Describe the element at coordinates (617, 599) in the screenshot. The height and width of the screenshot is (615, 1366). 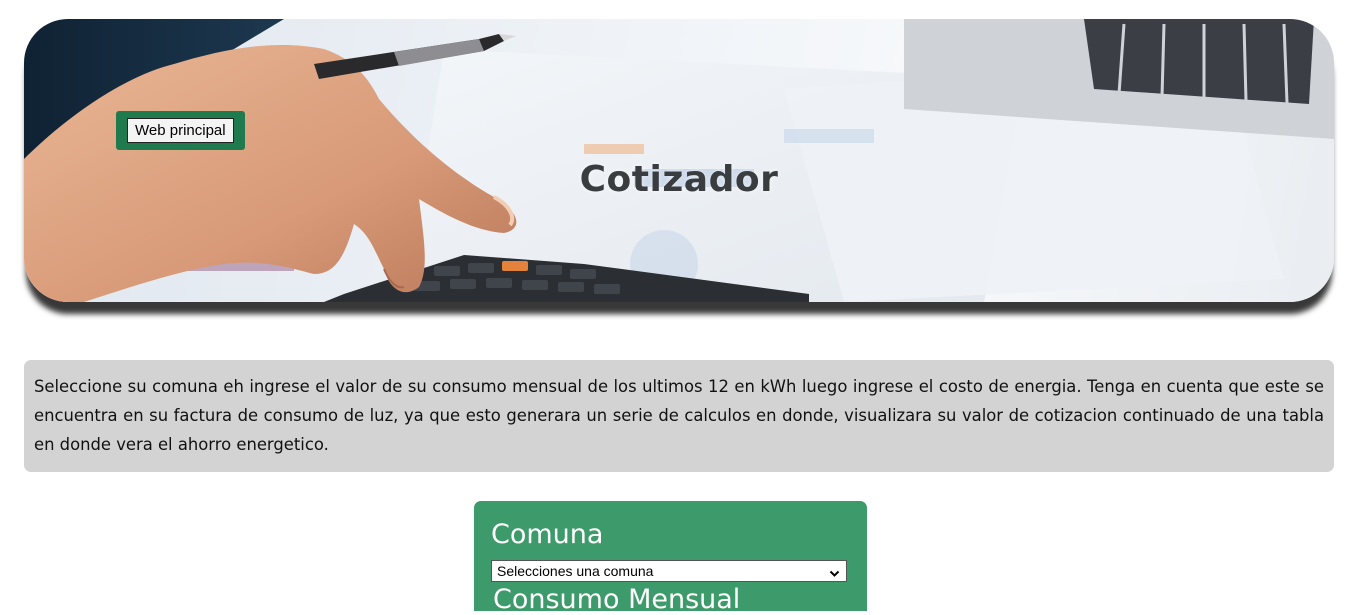
I see `consumo-mensual-label: Consumo Mensual` at that location.